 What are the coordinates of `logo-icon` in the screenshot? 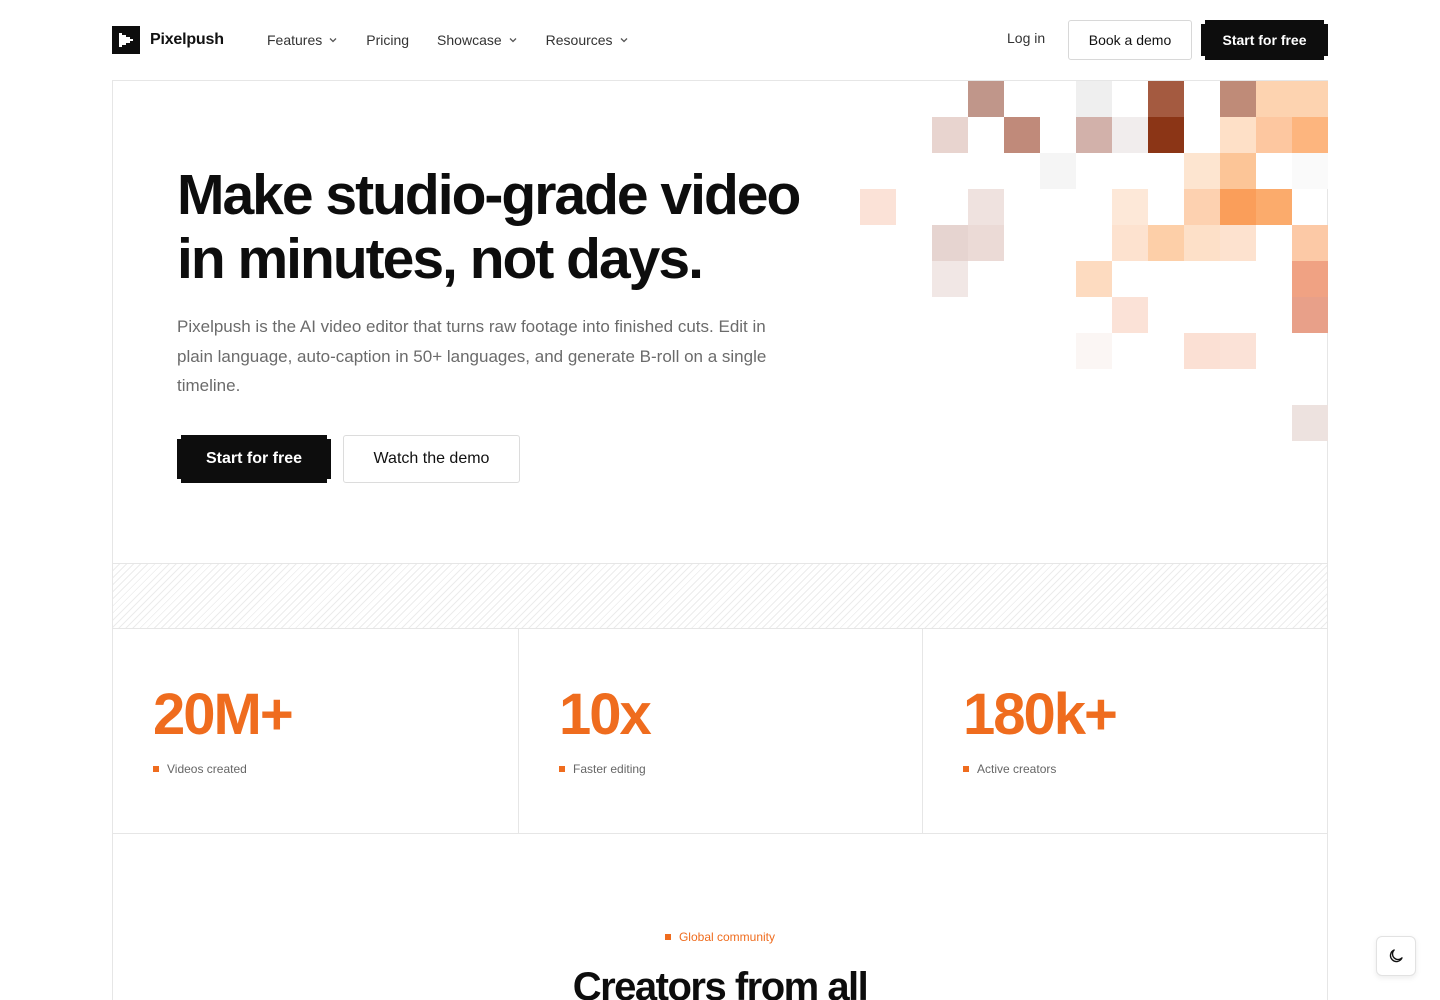 It's located at (126, 40).